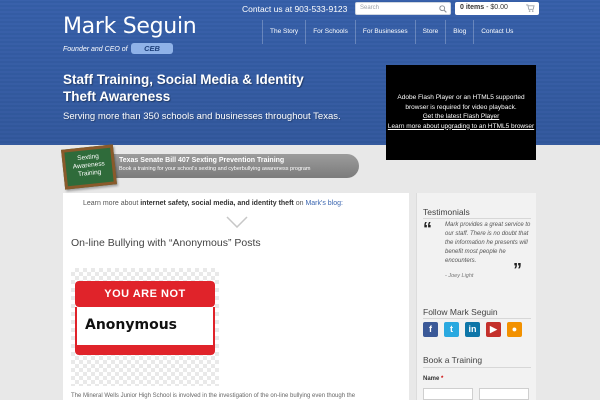 This screenshot has width=600, height=400. I want to click on nav-contact-us: Contact Us, so click(496, 32).